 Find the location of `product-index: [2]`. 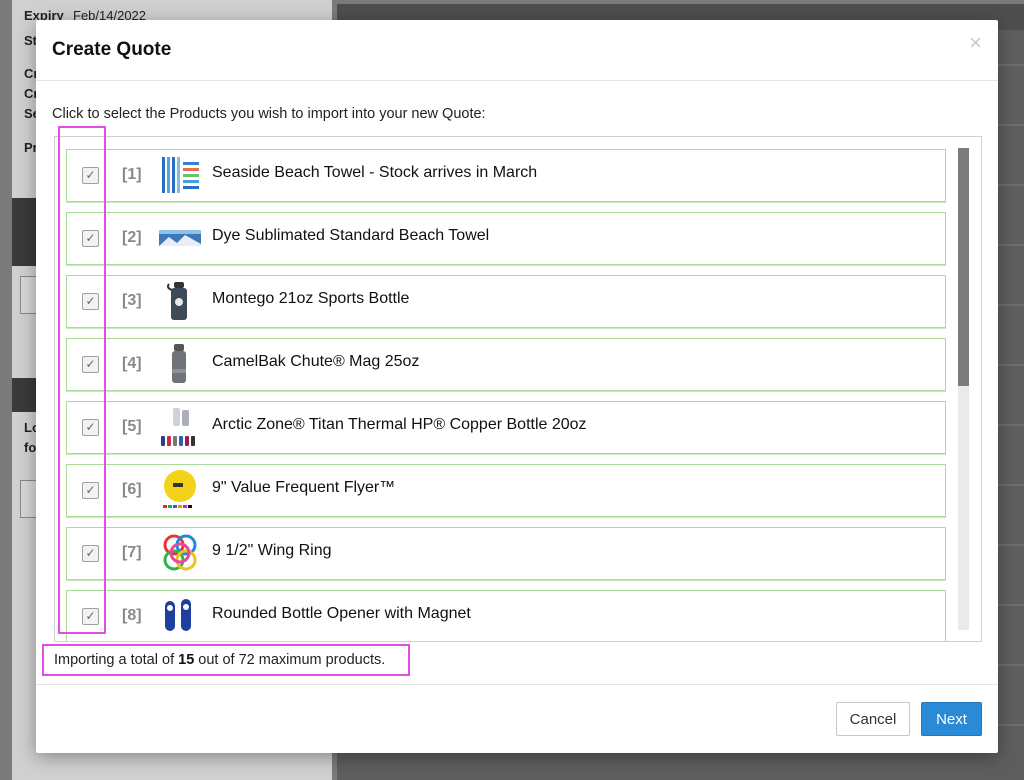

product-index: [2] is located at coordinates (132, 237).